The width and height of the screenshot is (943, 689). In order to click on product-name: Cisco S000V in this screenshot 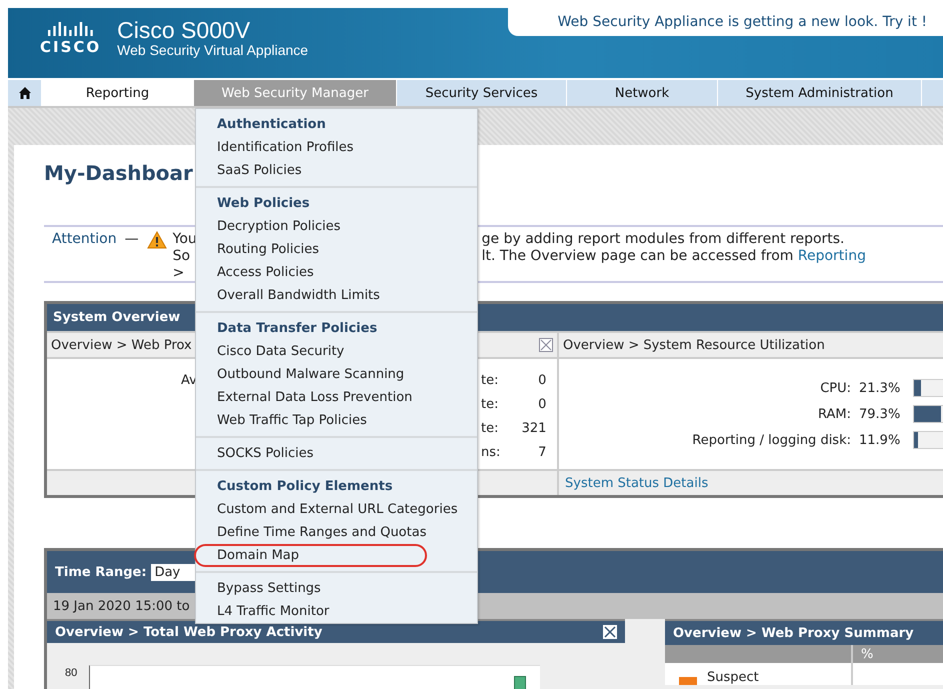, I will do `click(184, 30)`.